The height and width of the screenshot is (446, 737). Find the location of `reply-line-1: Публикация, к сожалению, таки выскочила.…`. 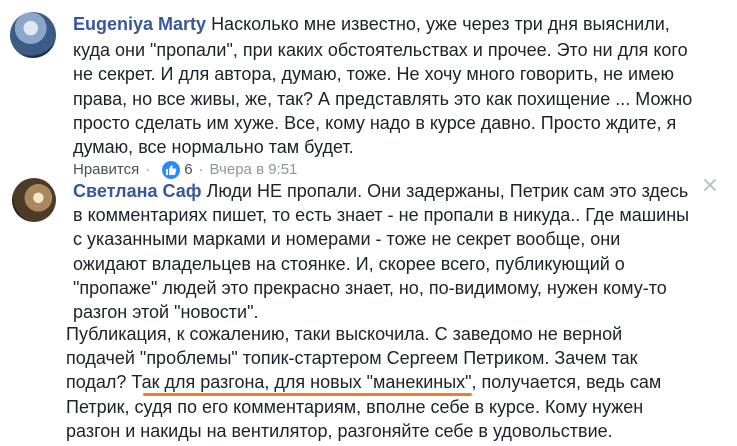

reply-line-1: Публикация, к сожалению, таки выскочила.… is located at coordinates (344, 334).